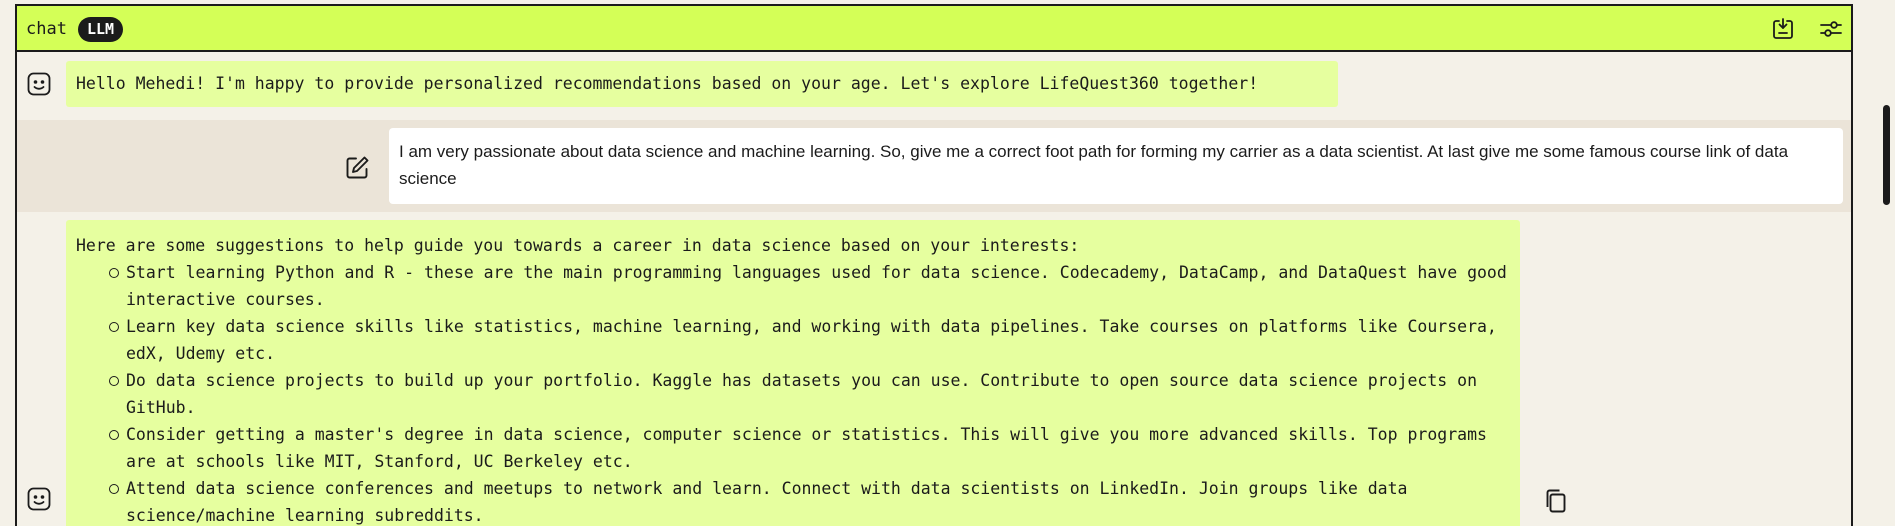  Describe the element at coordinates (1886, 265) in the screenshot. I see `scrollbar-track` at that location.